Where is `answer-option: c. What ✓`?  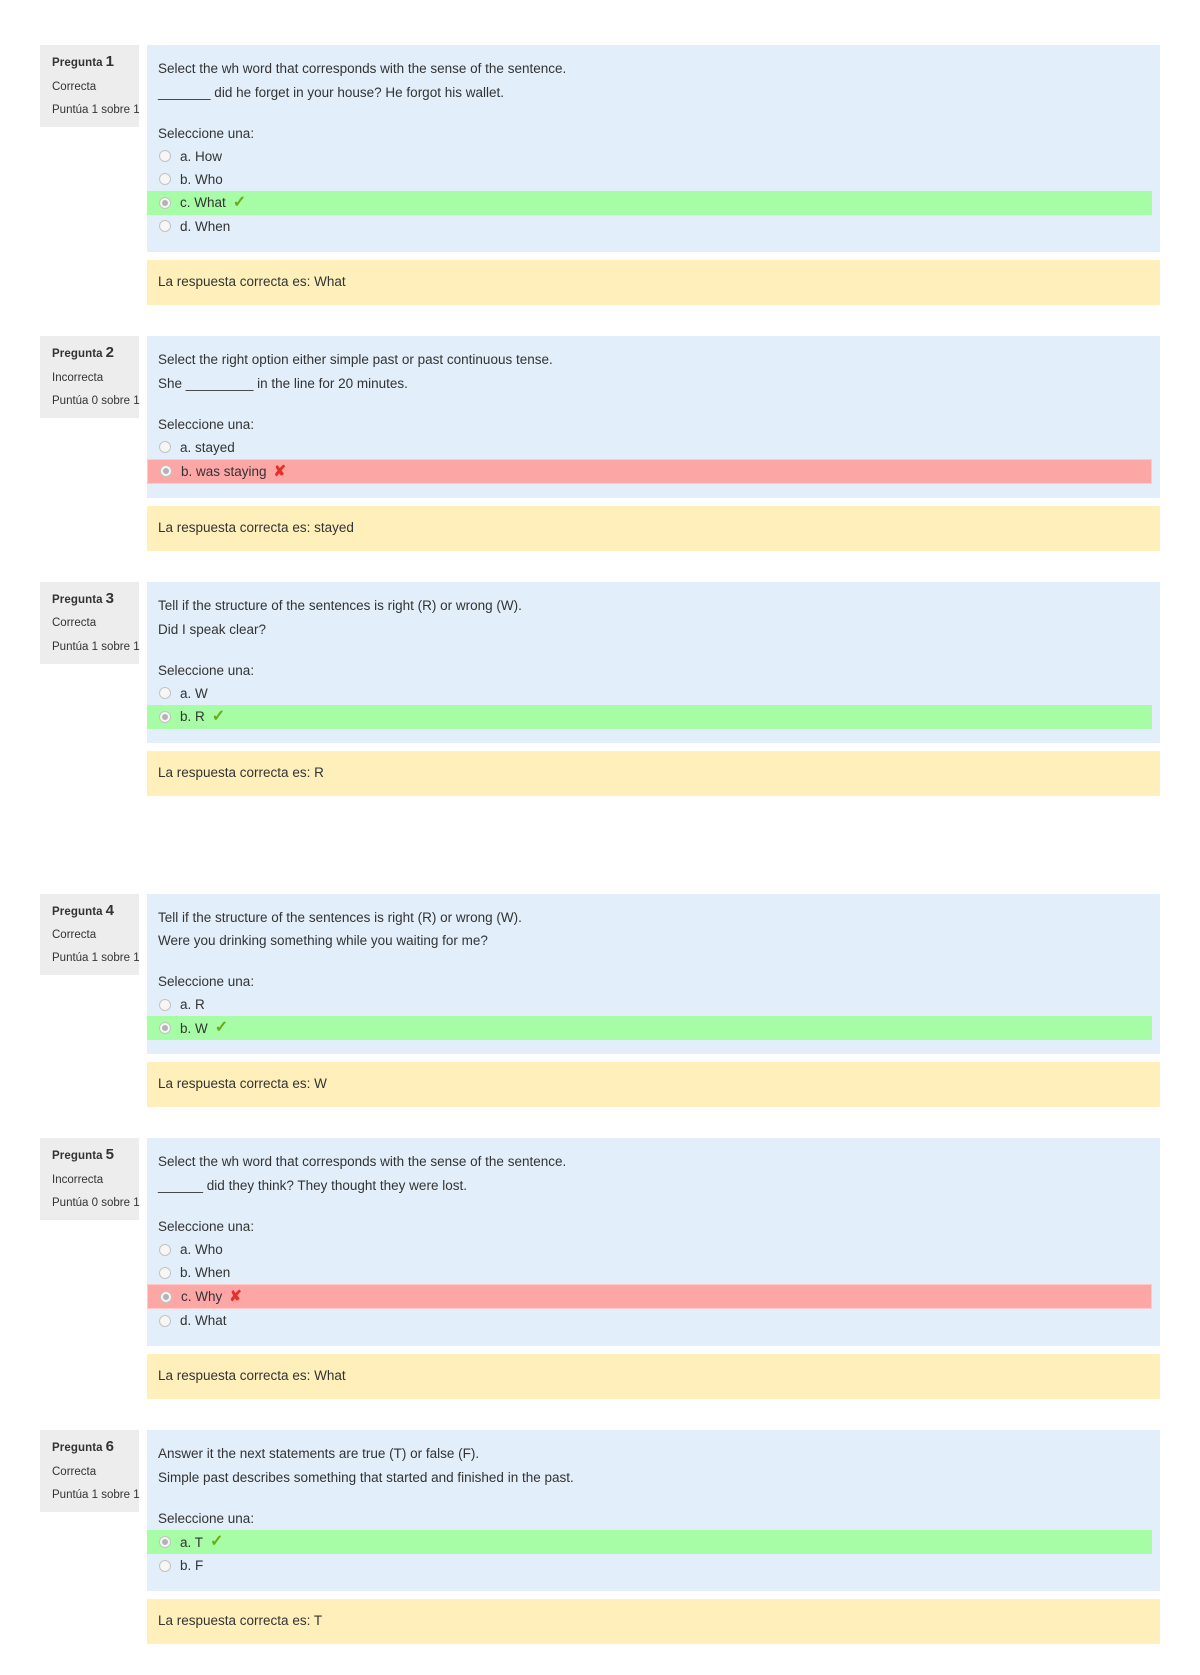 answer-option: c. What ✓ is located at coordinates (649, 202).